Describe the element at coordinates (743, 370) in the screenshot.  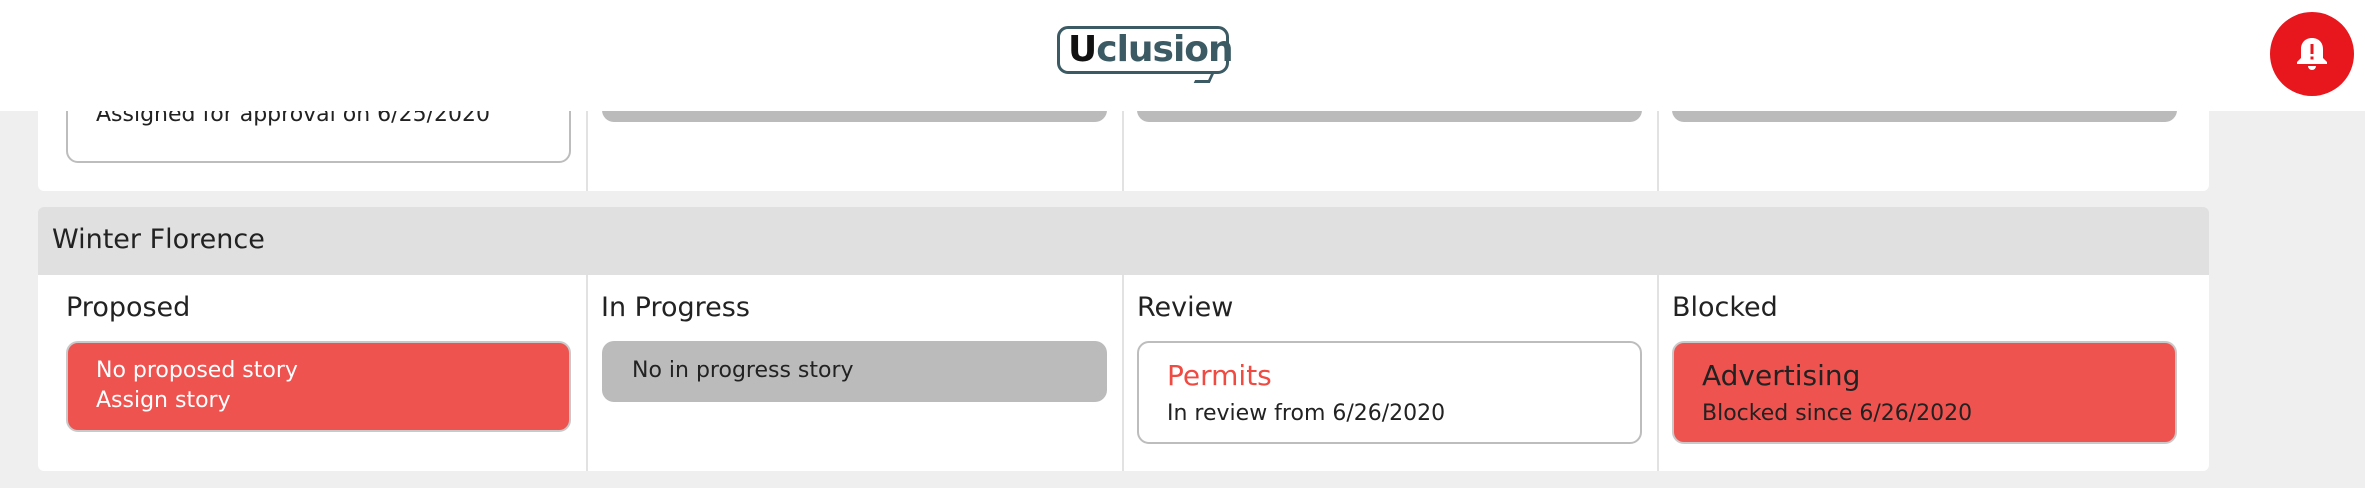
I see `no-in-progress-story-text: No in progress story` at that location.